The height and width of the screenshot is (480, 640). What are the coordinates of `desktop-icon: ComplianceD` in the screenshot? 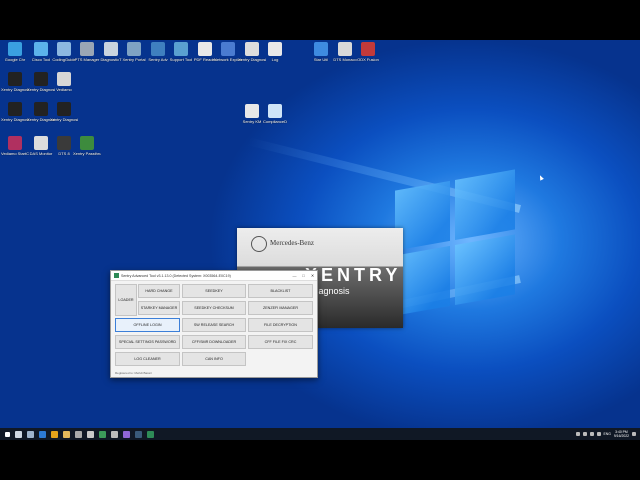 It's located at (275, 114).